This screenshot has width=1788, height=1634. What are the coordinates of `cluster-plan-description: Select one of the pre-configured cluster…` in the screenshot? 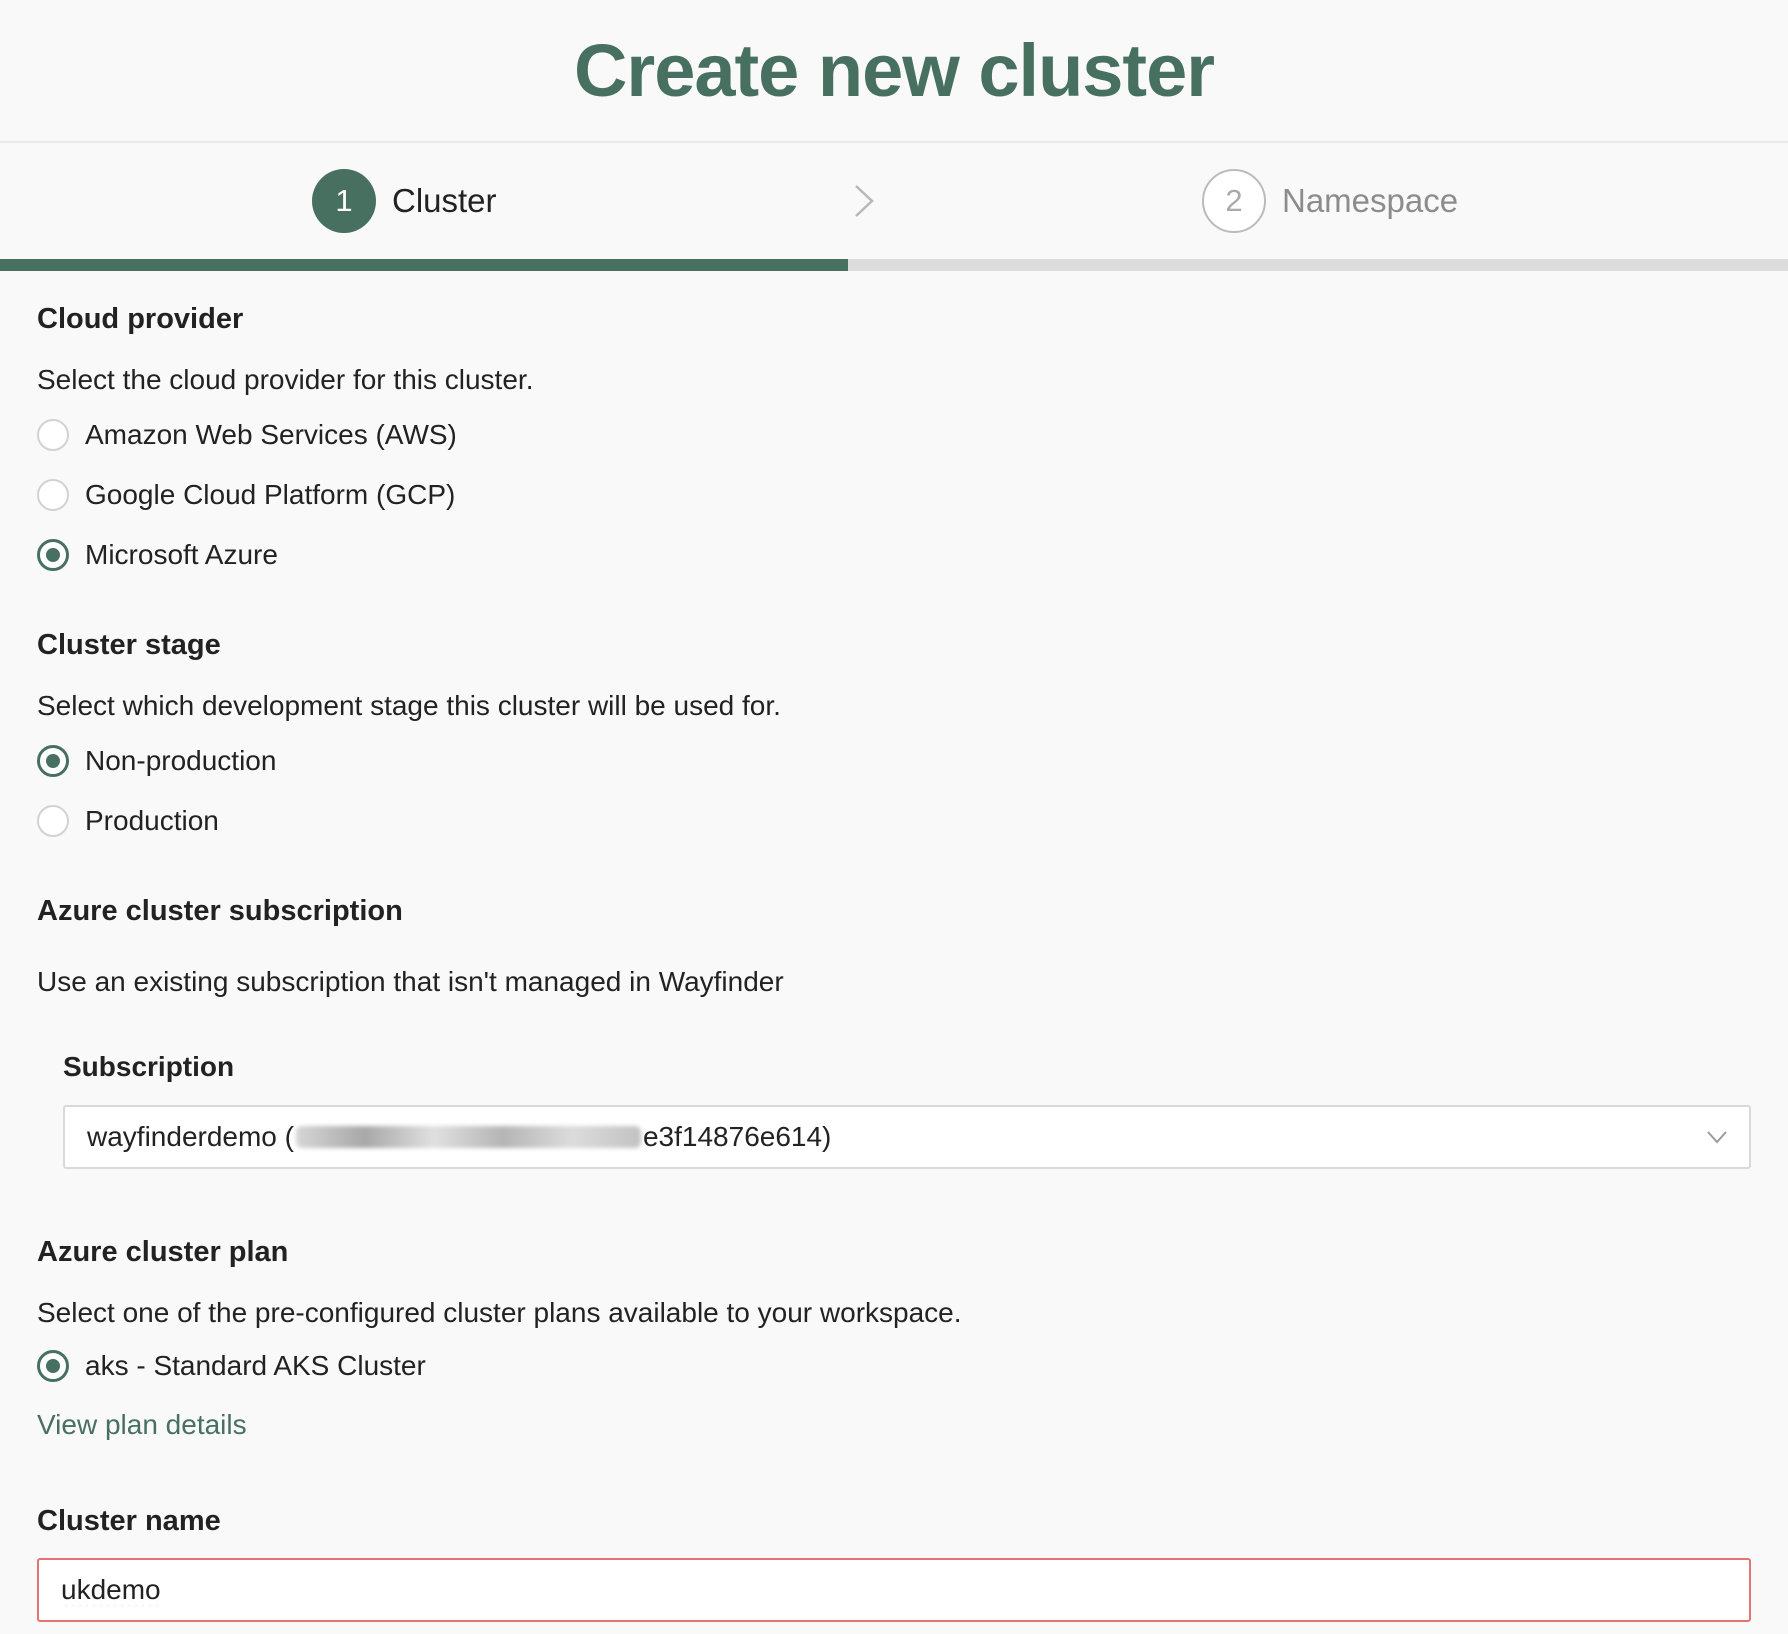 It's located at (499, 1312).